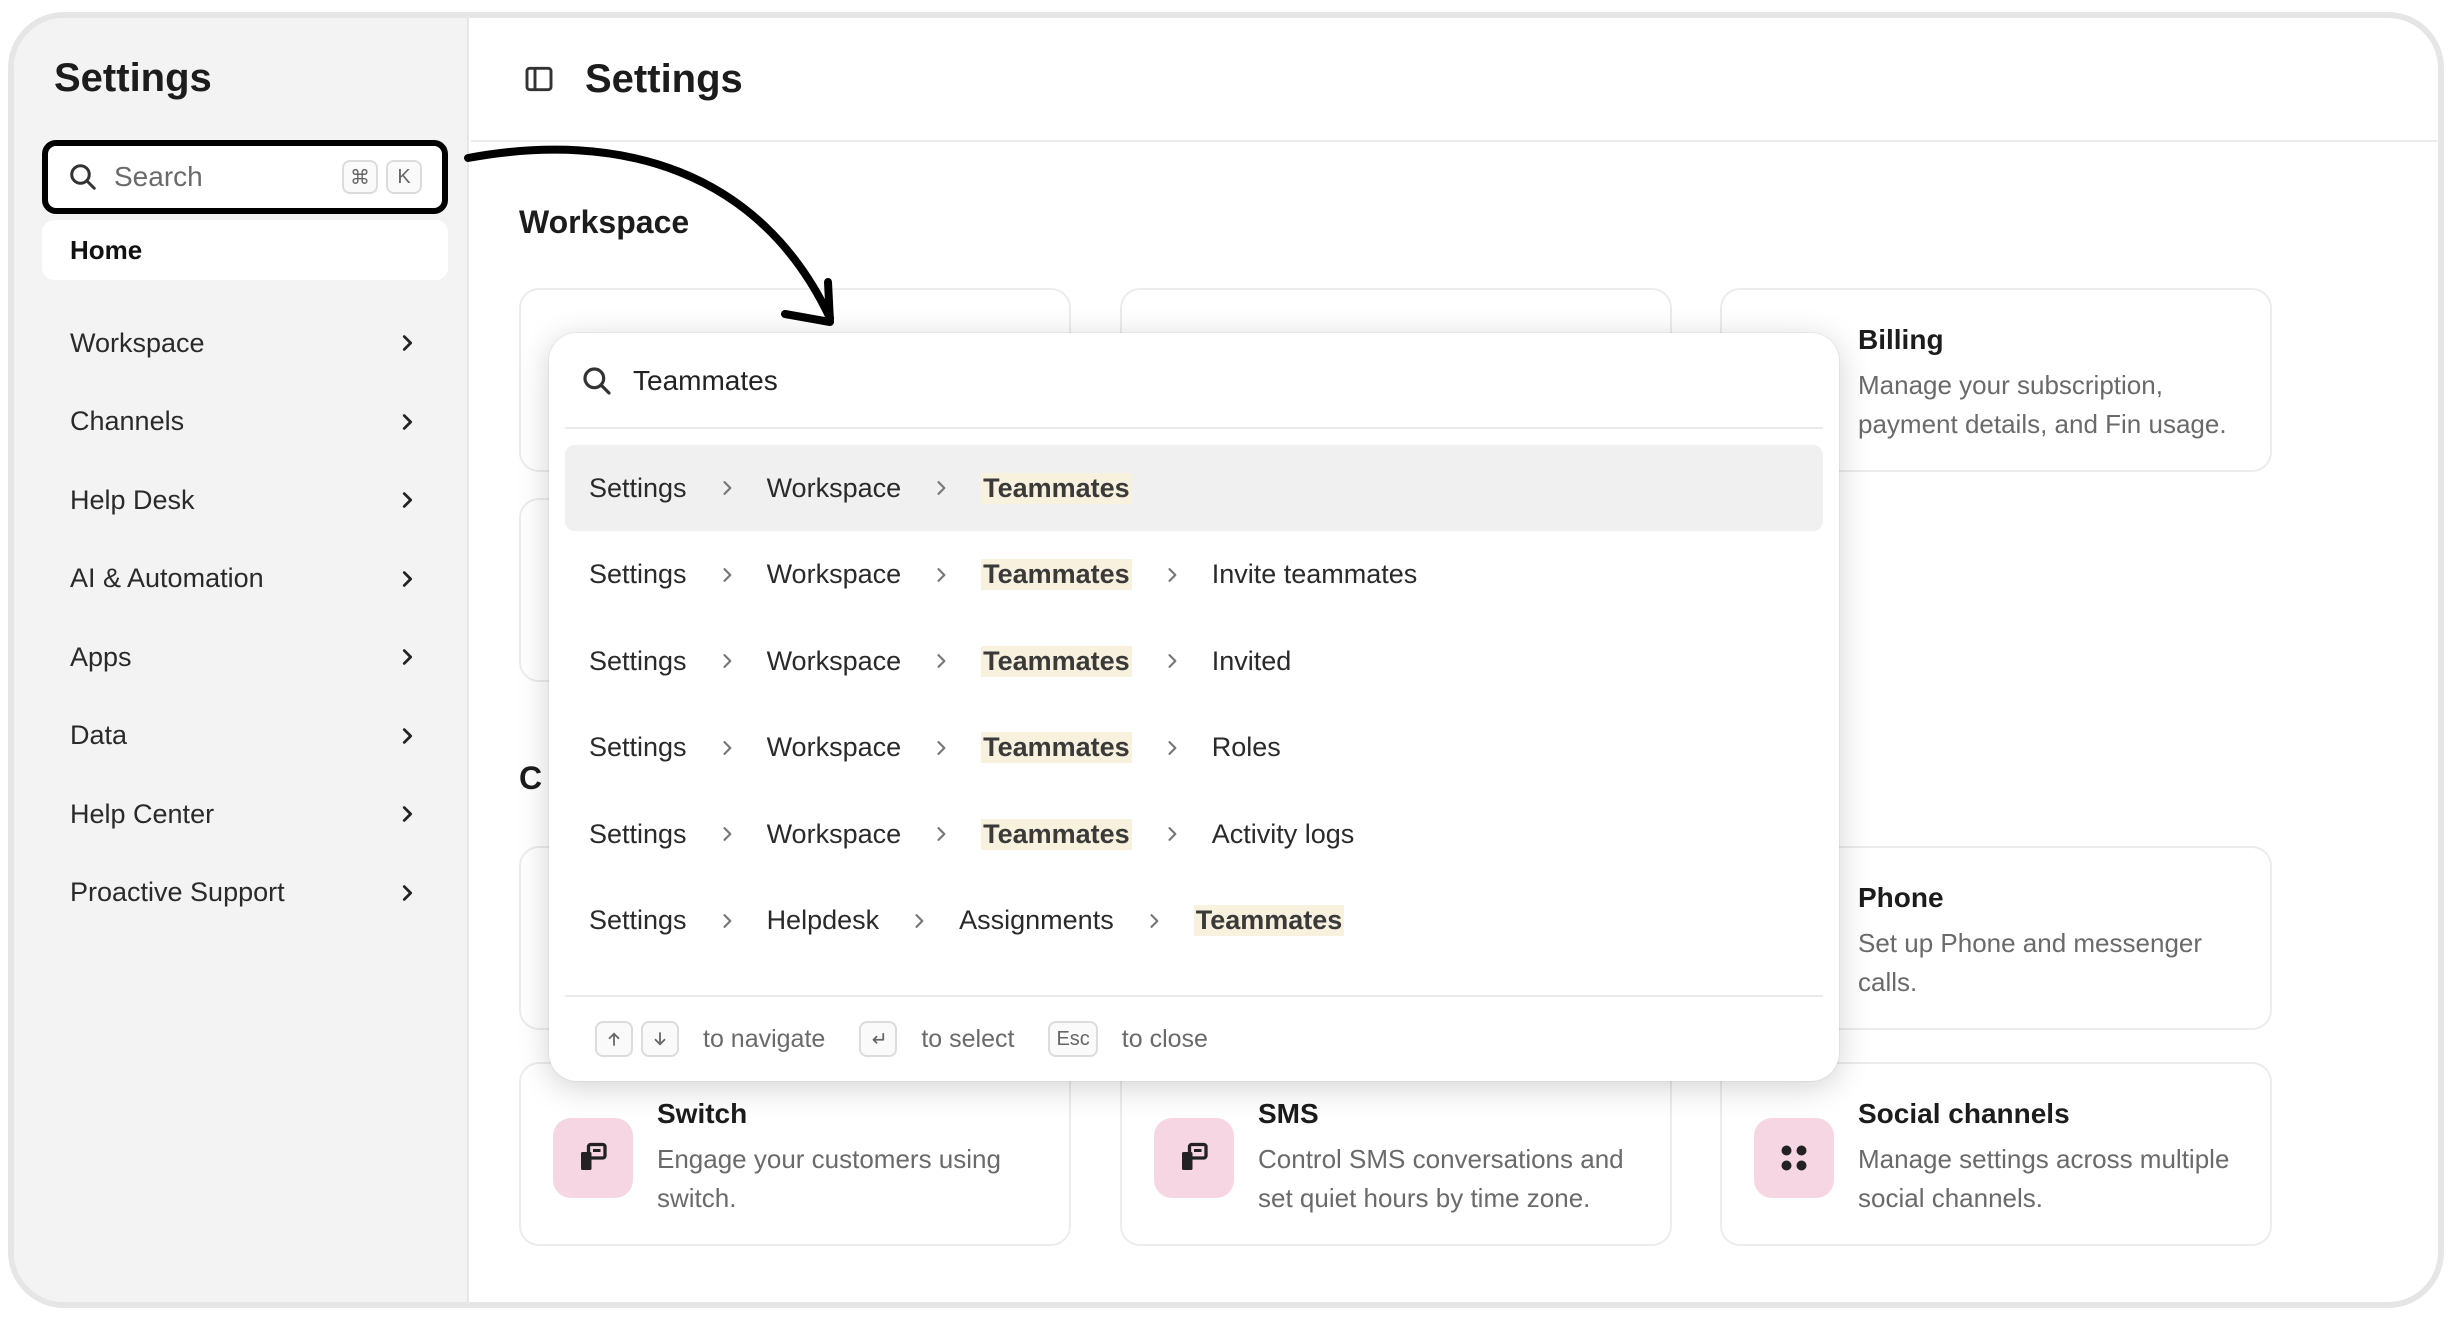  Describe the element at coordinates (614, 1039) in the screenshot. I see `arrow-up-key` at that location.